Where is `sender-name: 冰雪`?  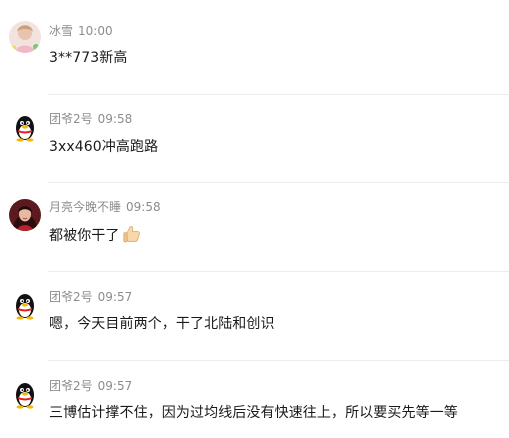 sender-name: 冰雪 is located at coordinates (61, 31).